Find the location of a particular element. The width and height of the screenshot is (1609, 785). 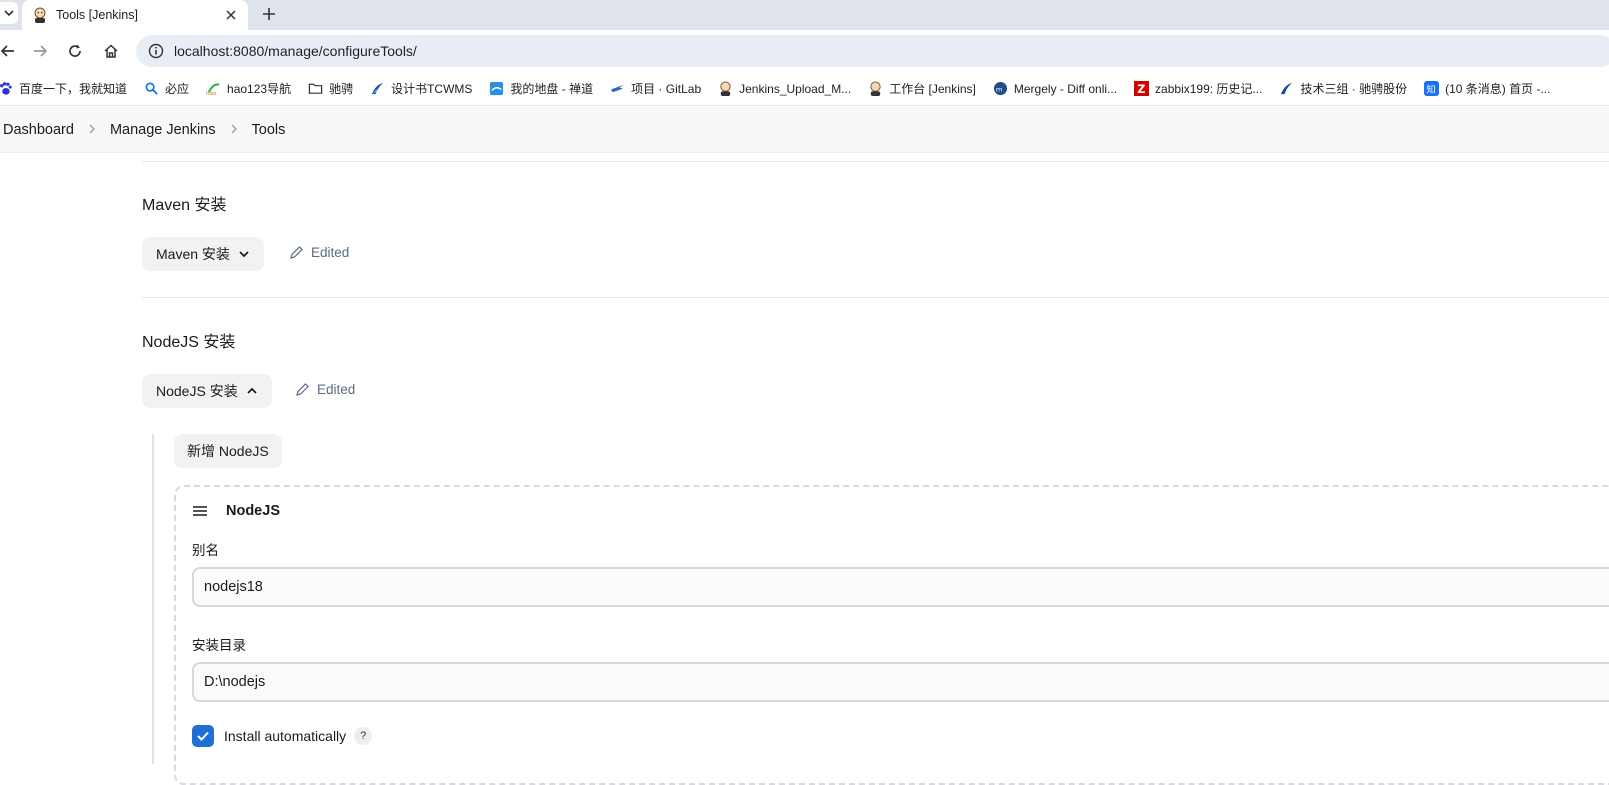

checkmark-icon is located at coordinates (203, 736).